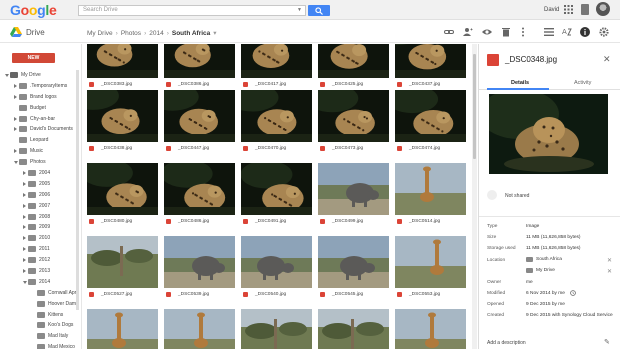  Describe the element at coordinates (38, 151) in the screenshot. I see `tree-item: Music` at that location.